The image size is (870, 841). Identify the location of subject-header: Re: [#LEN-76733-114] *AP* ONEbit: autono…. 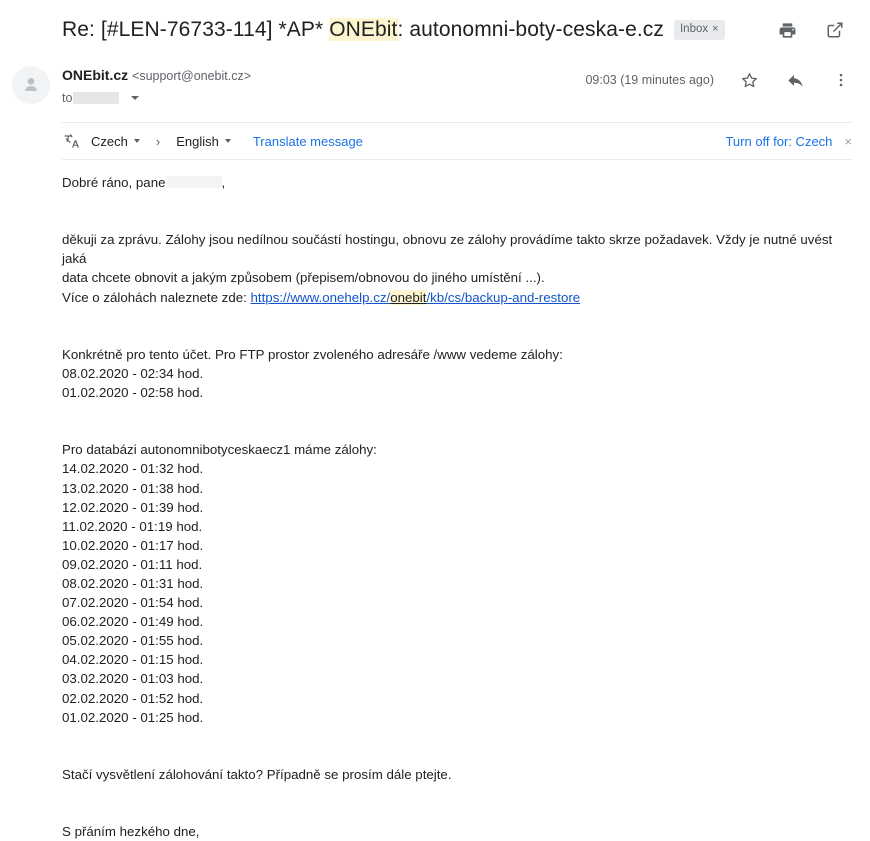
(435, 29).